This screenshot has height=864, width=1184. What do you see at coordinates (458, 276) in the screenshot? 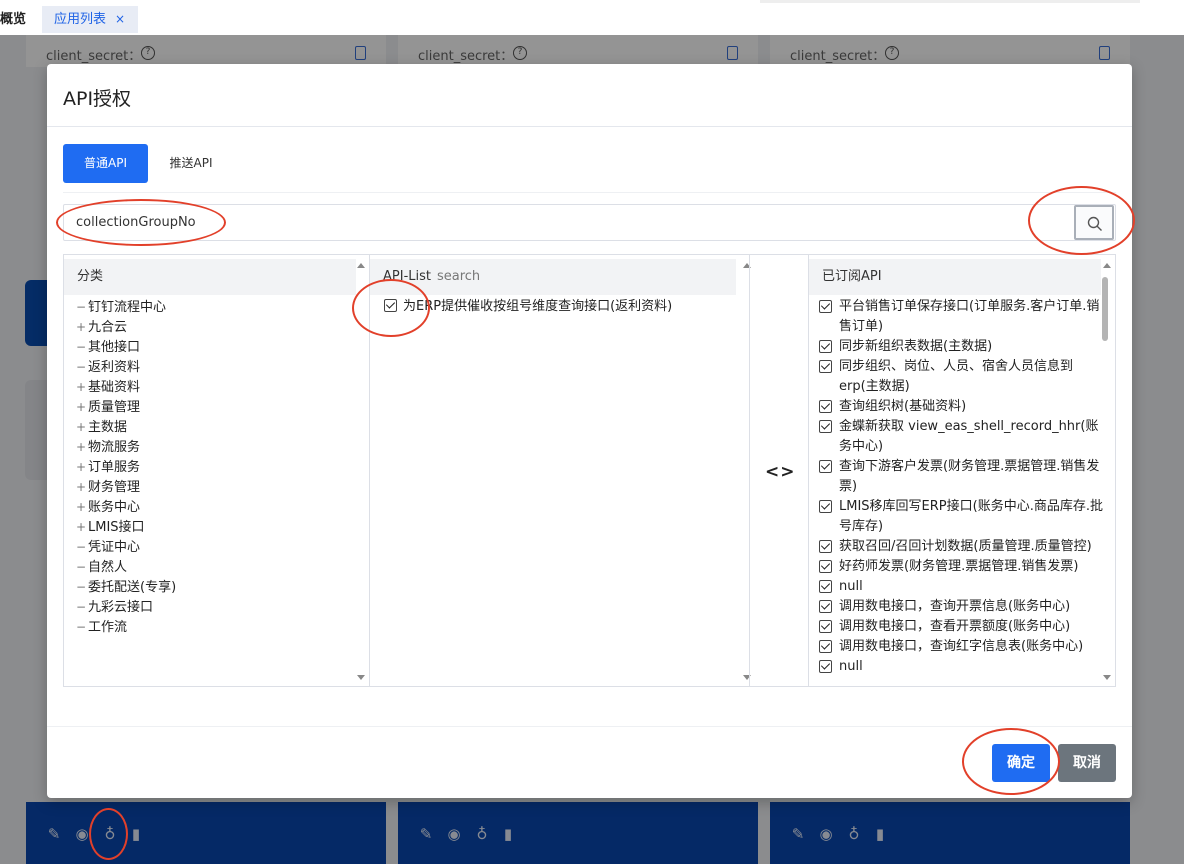
I see `api-list-search-hint: search` at bounding box center [458, 276].